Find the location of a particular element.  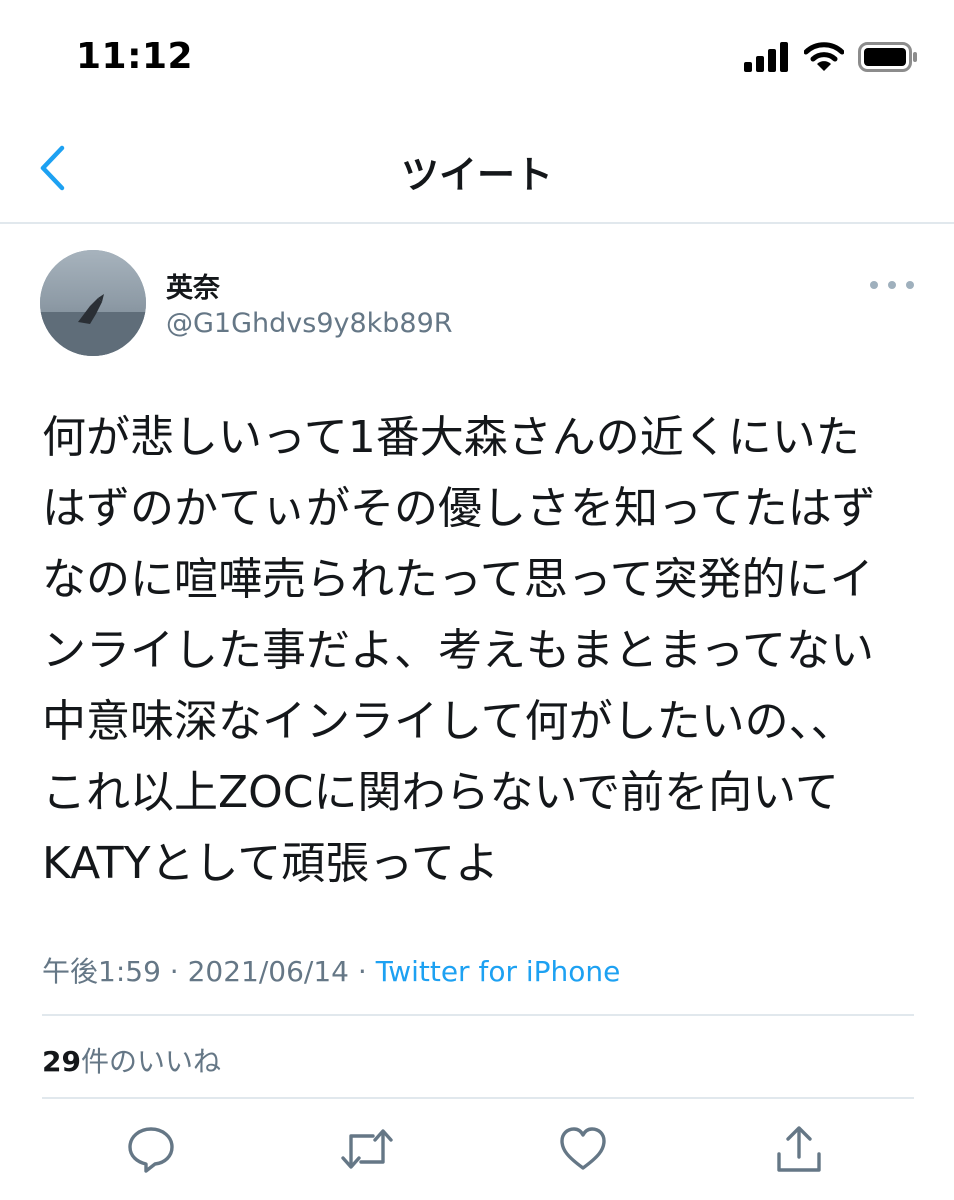

tweet-text-line: これ以上ZOCに関わらないで前を向いて is located at coordinates (440, 792).